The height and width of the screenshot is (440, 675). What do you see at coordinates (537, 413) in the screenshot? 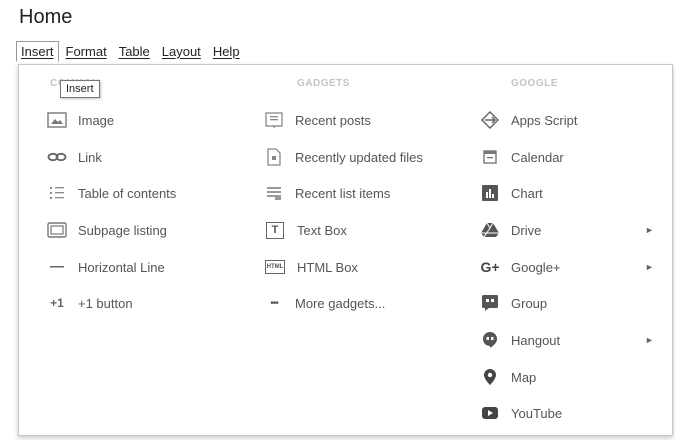
I see `menu-item-label: YouTube` at bounding box center [537, 413].